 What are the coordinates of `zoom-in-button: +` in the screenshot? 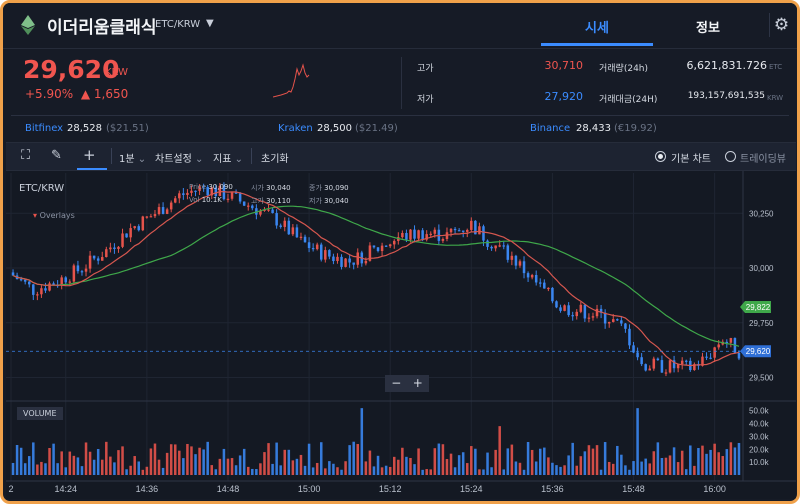 It's located at (418, 383).